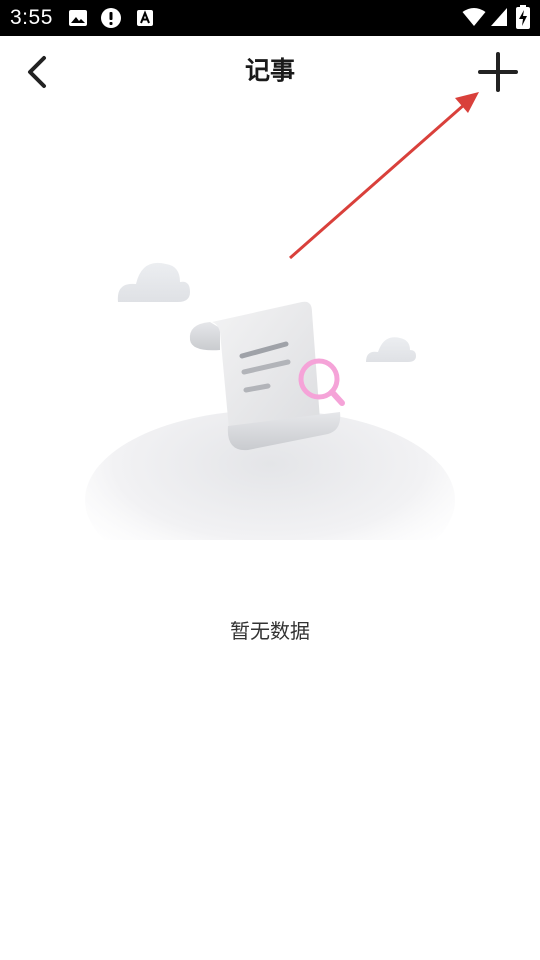  What do you see at coordinates (498, 72) in the screenshot?
I see `add-button` at bounding box center [498, 72].